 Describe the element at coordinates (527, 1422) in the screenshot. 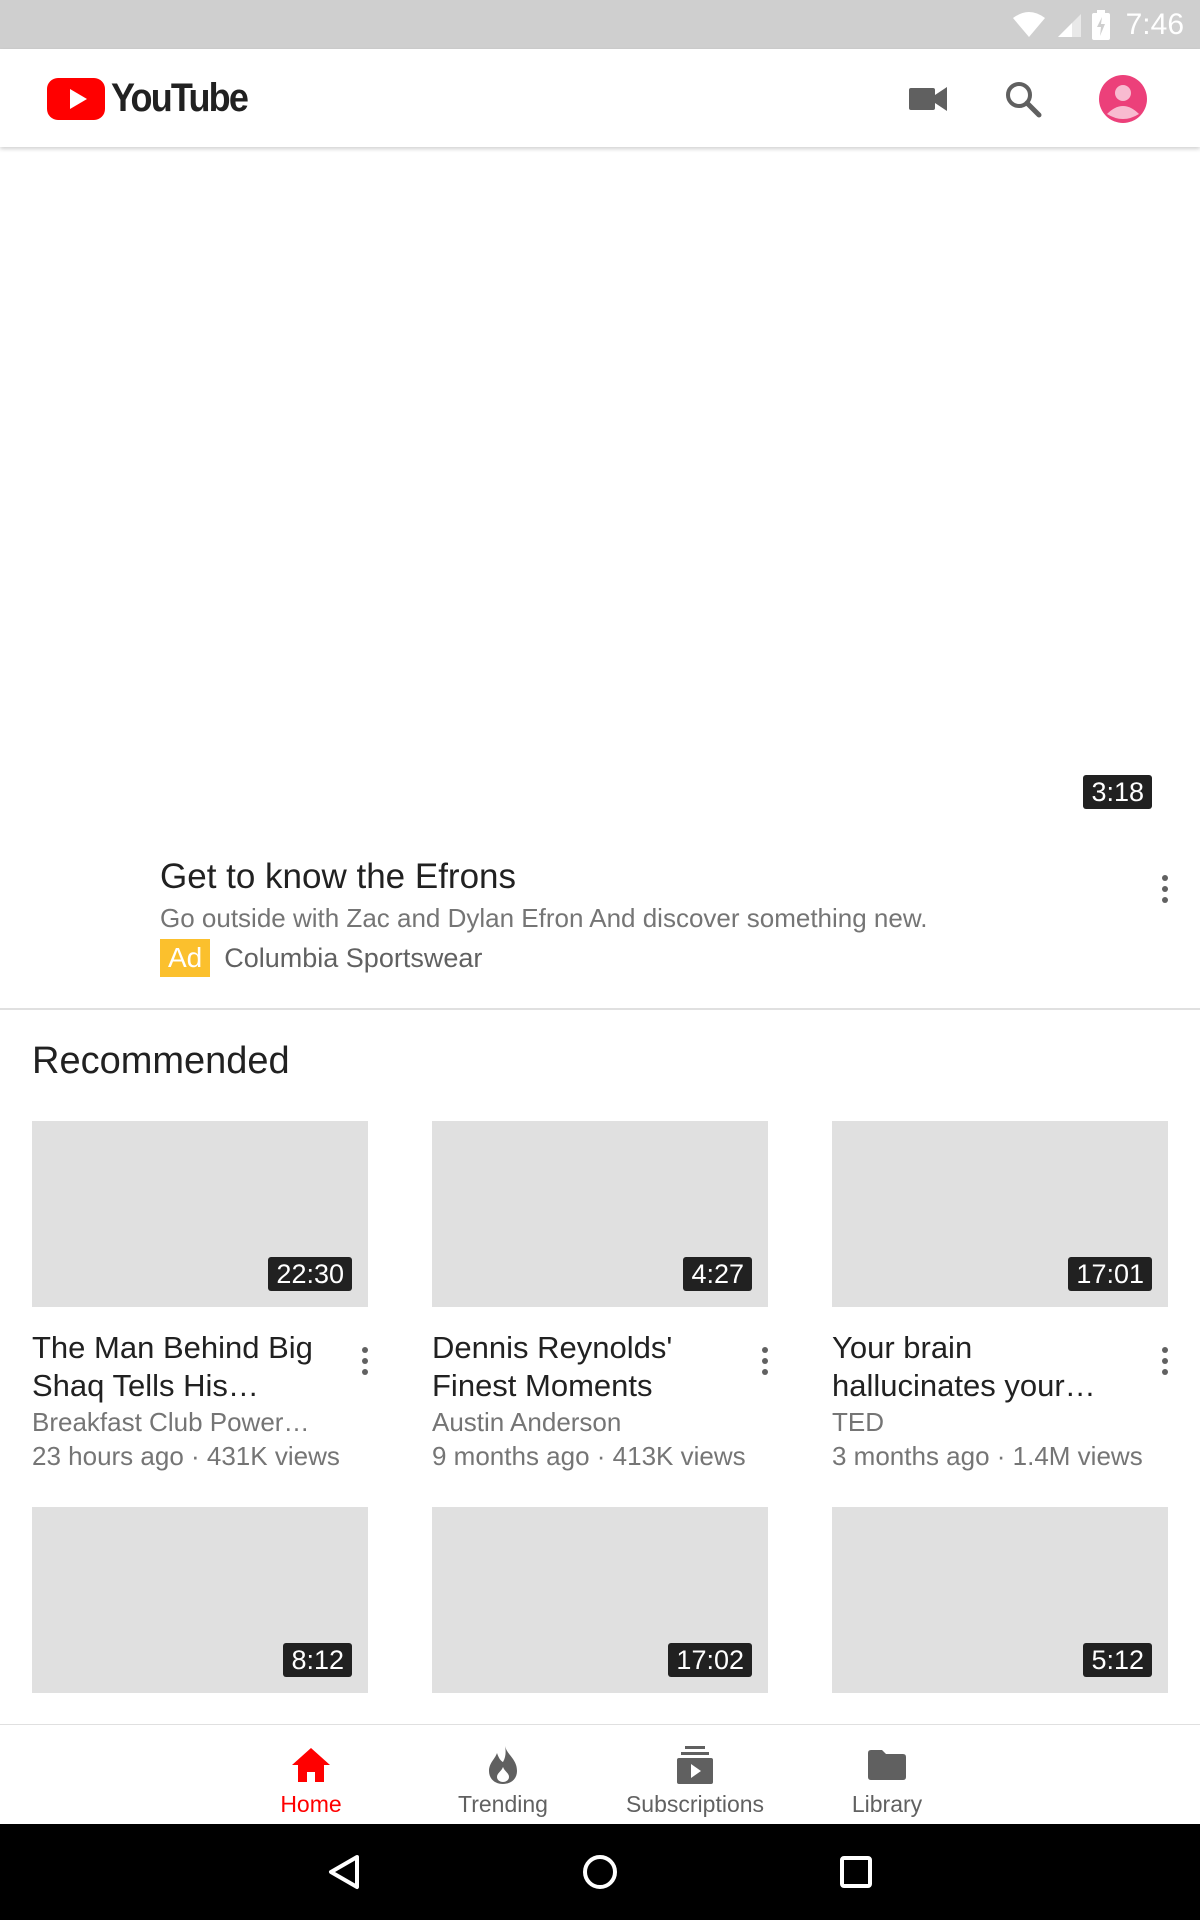

I see `video-channel: Austin Anderson` at that location.